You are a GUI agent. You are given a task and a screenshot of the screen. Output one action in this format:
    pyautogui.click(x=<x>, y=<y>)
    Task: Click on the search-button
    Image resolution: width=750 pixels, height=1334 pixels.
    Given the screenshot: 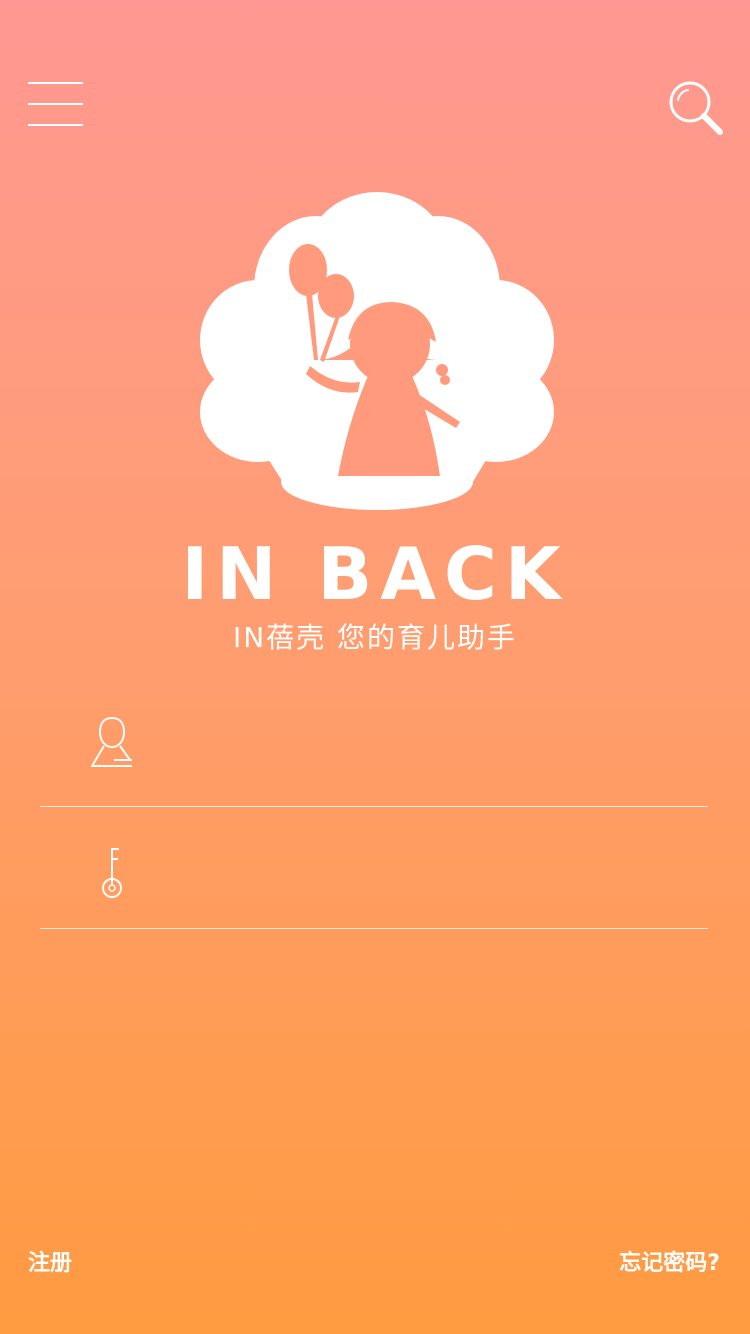 What is the action you would take?
    pyautogui.click(x=696, y=108)
    